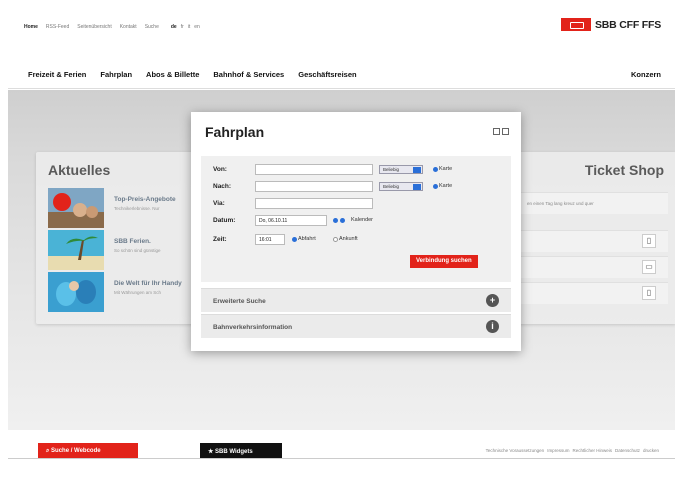  I want to click on ticket-shop-row: en einen Tag lang kreuz und quer, so click(594, 203).